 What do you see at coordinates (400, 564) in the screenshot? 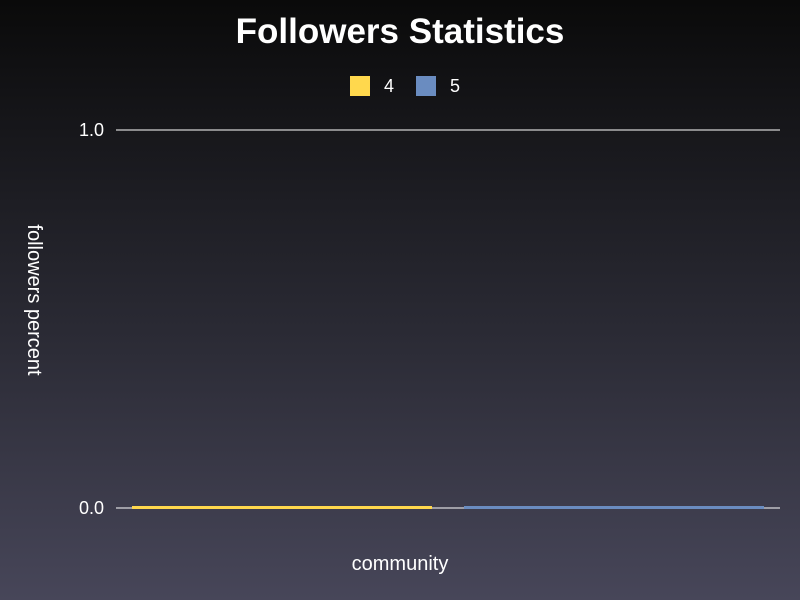
I see `x-axis-title: community` at bounding box center [400, 564].